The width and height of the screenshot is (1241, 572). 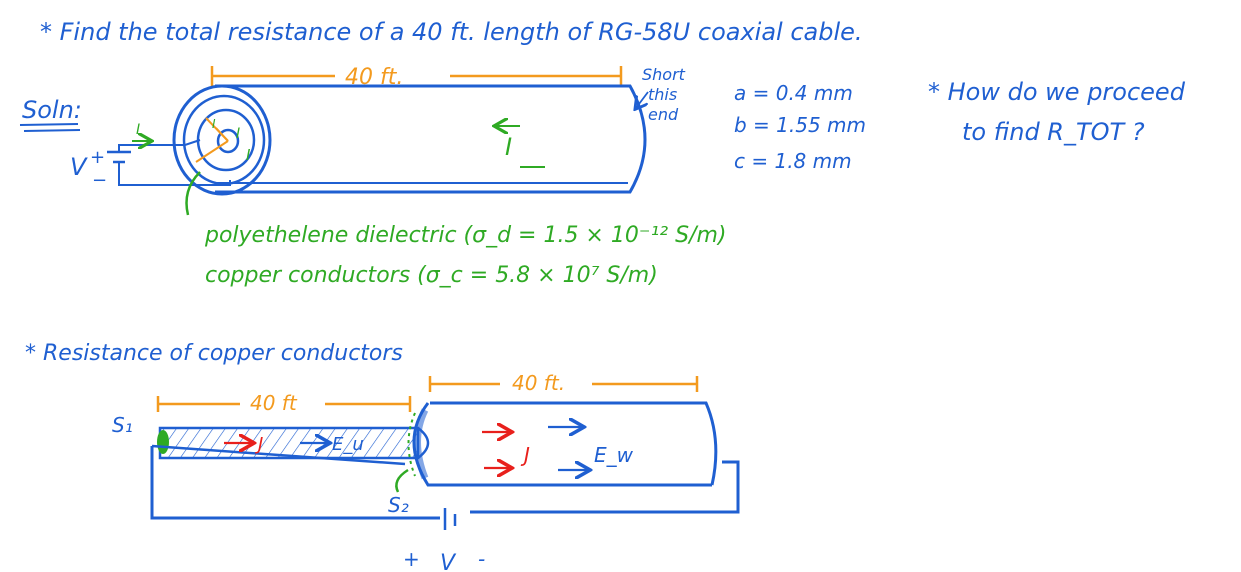 What do you see at coordinates (538, 383) in the screenshot?
I see `bottom-right-length-label: 40 ft.` at bounding box center [538, 383].